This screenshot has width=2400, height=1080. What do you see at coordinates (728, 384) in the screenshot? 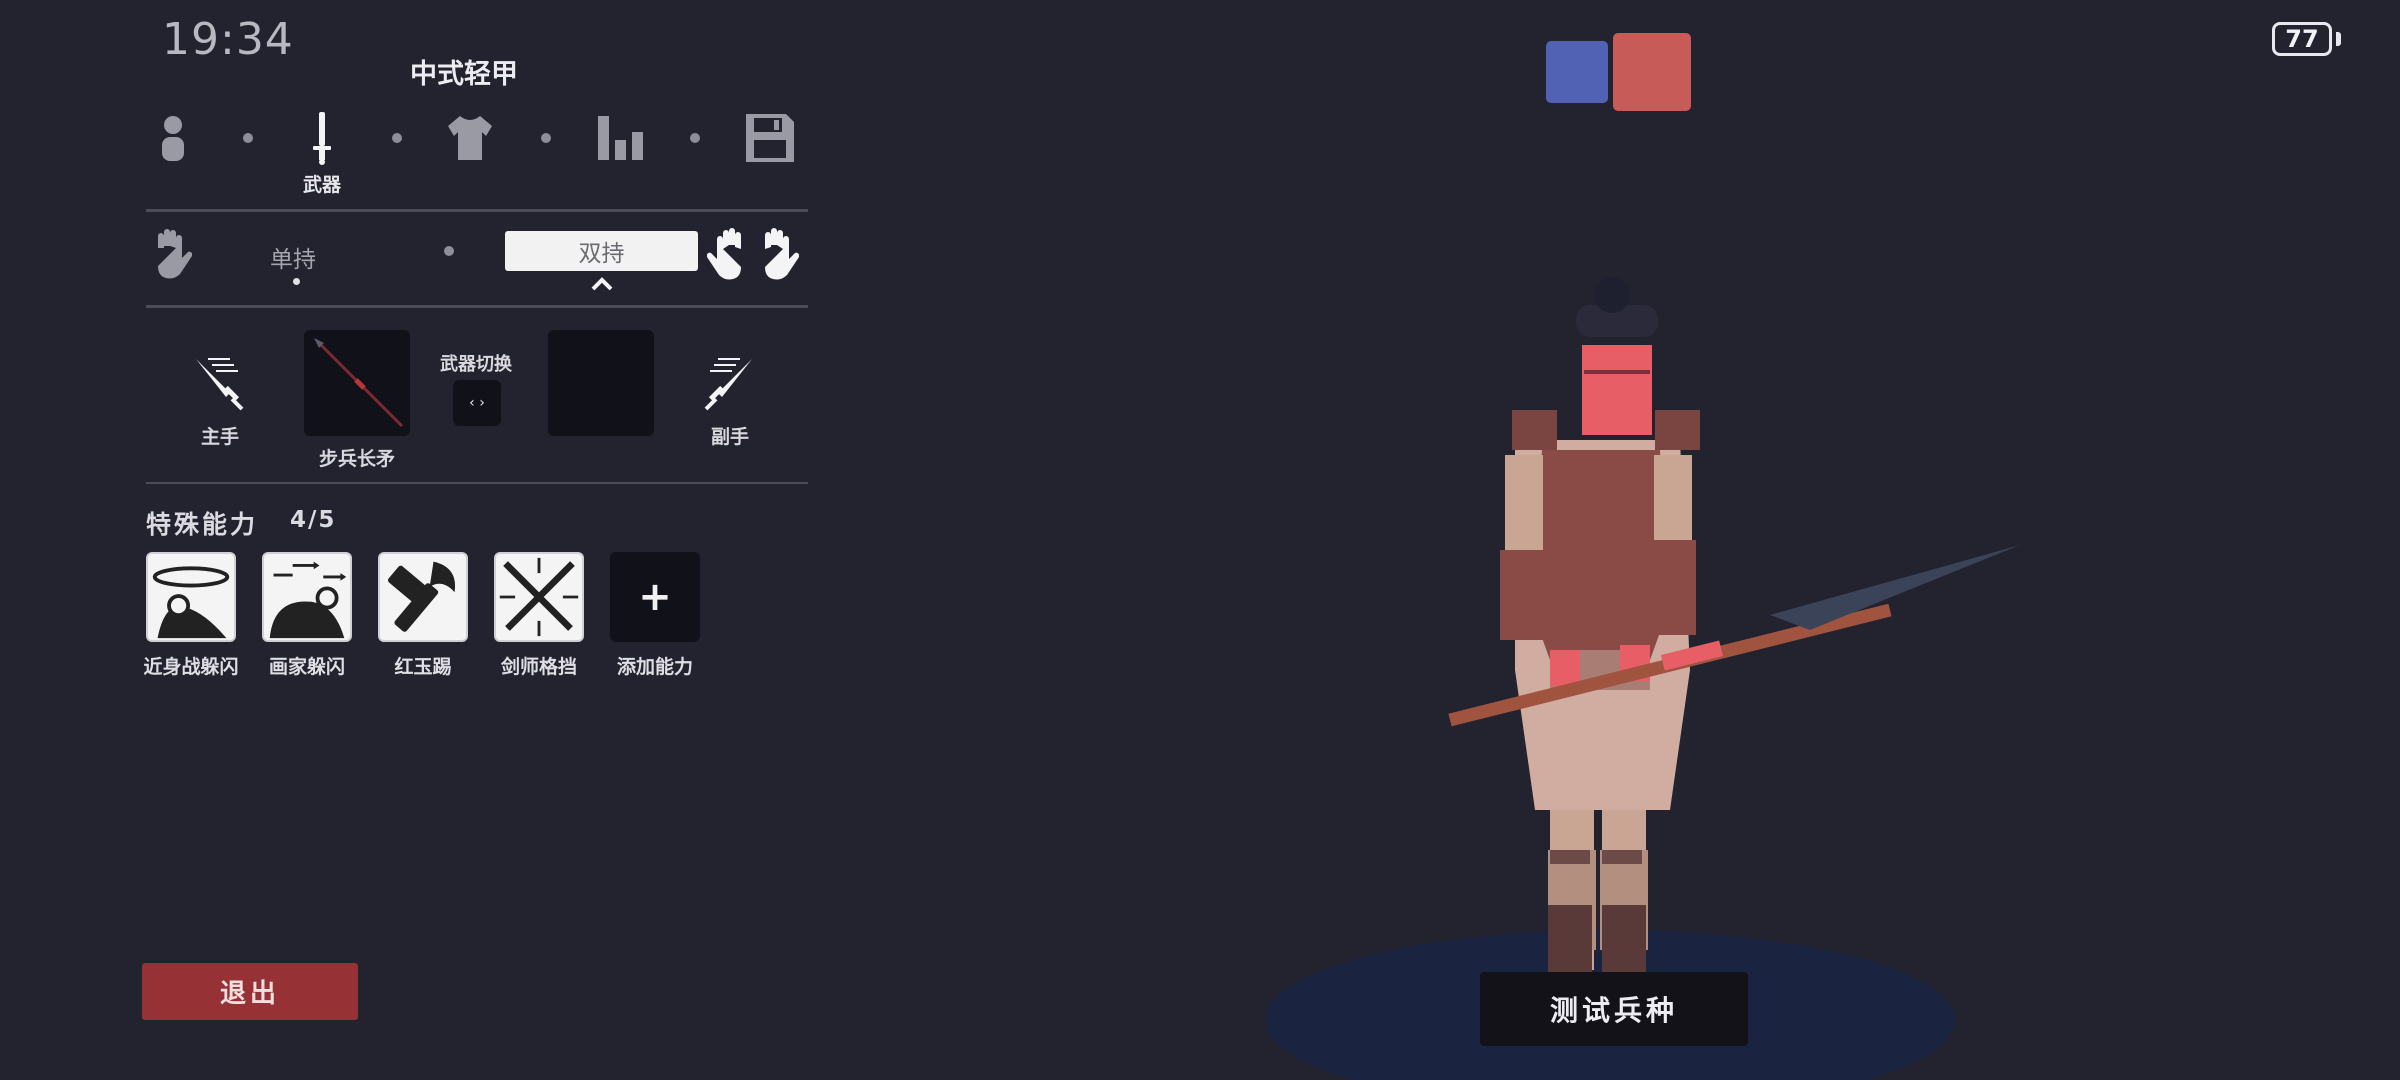
I see `off-hand-icon` at bounding box center [728, 384].